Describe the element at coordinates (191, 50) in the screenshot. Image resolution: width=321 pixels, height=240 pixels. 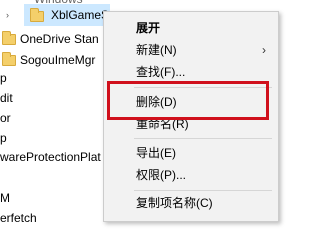
I see `menu-item-new: 新建(N) ›` at that location.